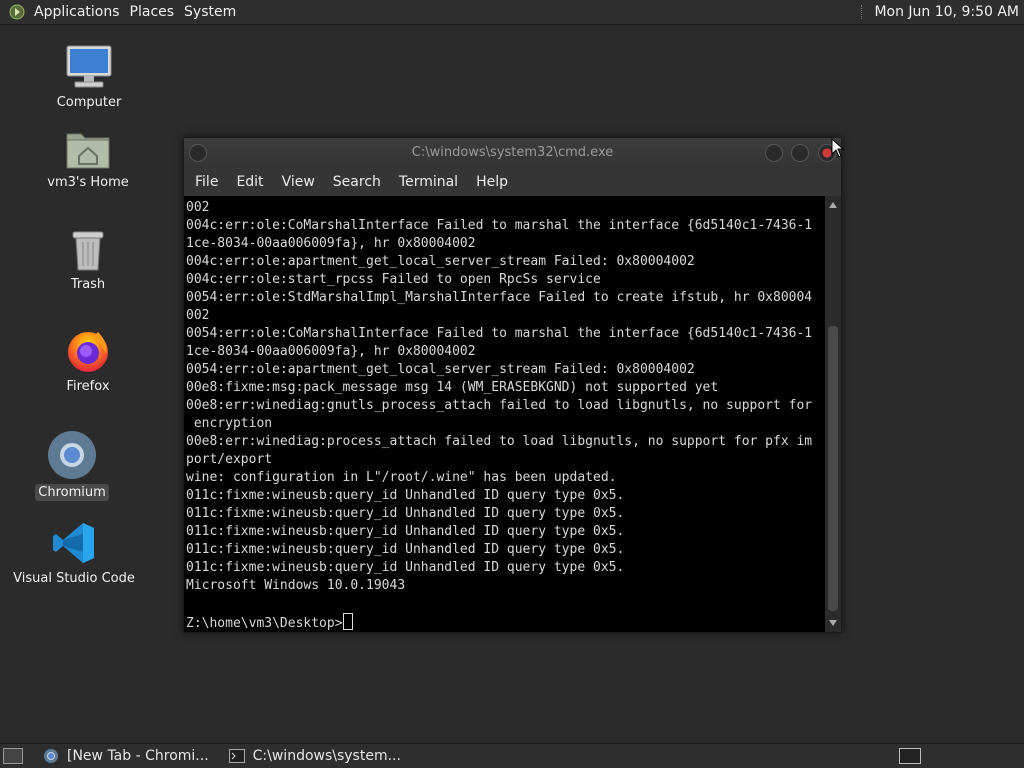  I want to click on desktop-icon-label: Trash, so click(88, 284).